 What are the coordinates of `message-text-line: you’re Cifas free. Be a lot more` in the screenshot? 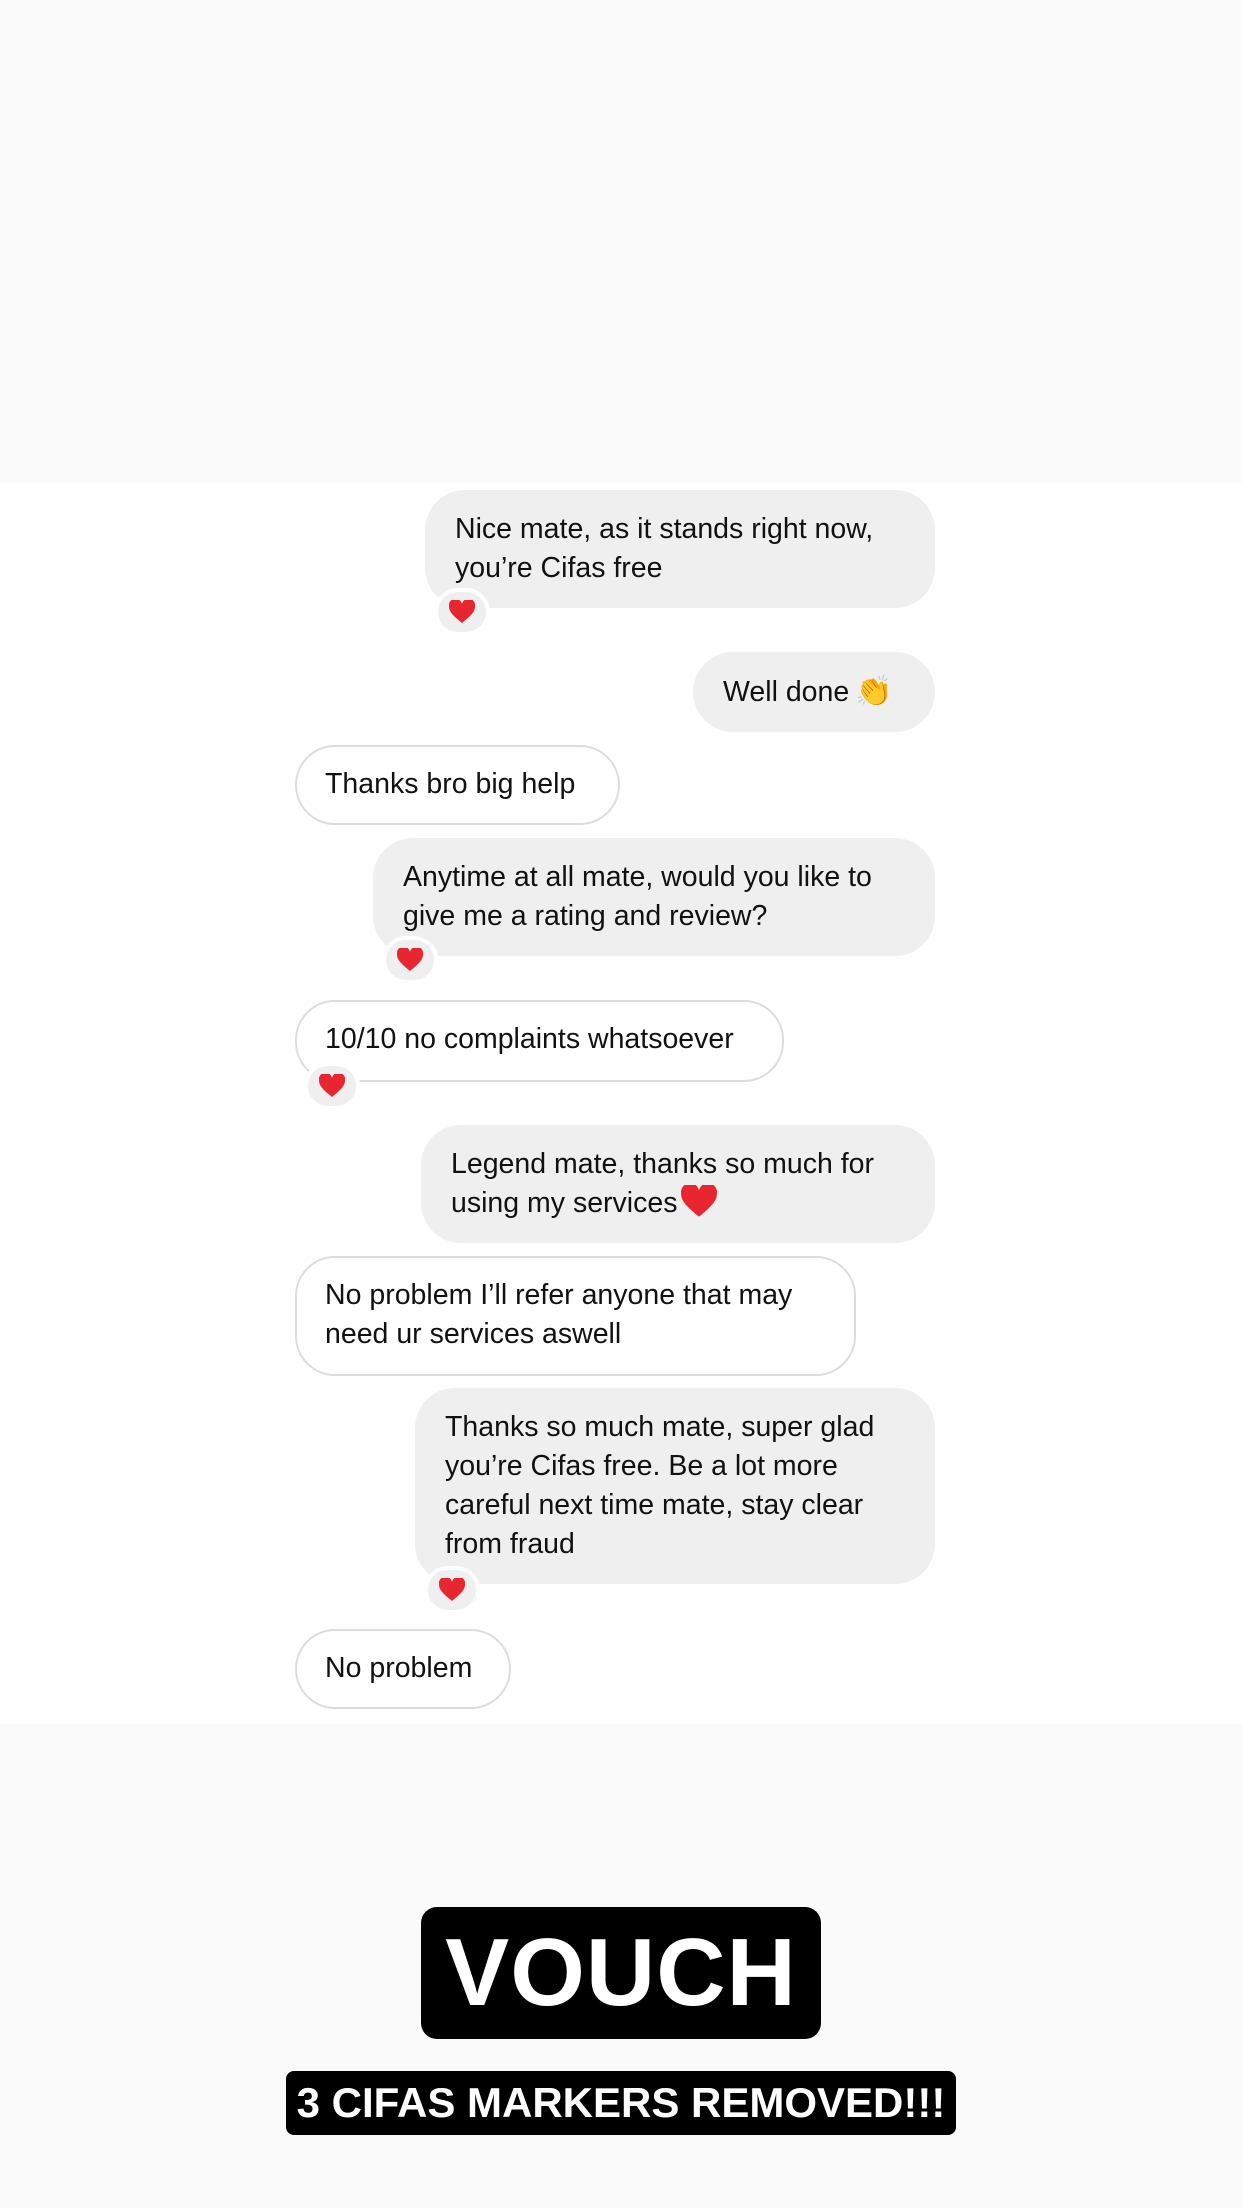 It's located at (641, 1466).